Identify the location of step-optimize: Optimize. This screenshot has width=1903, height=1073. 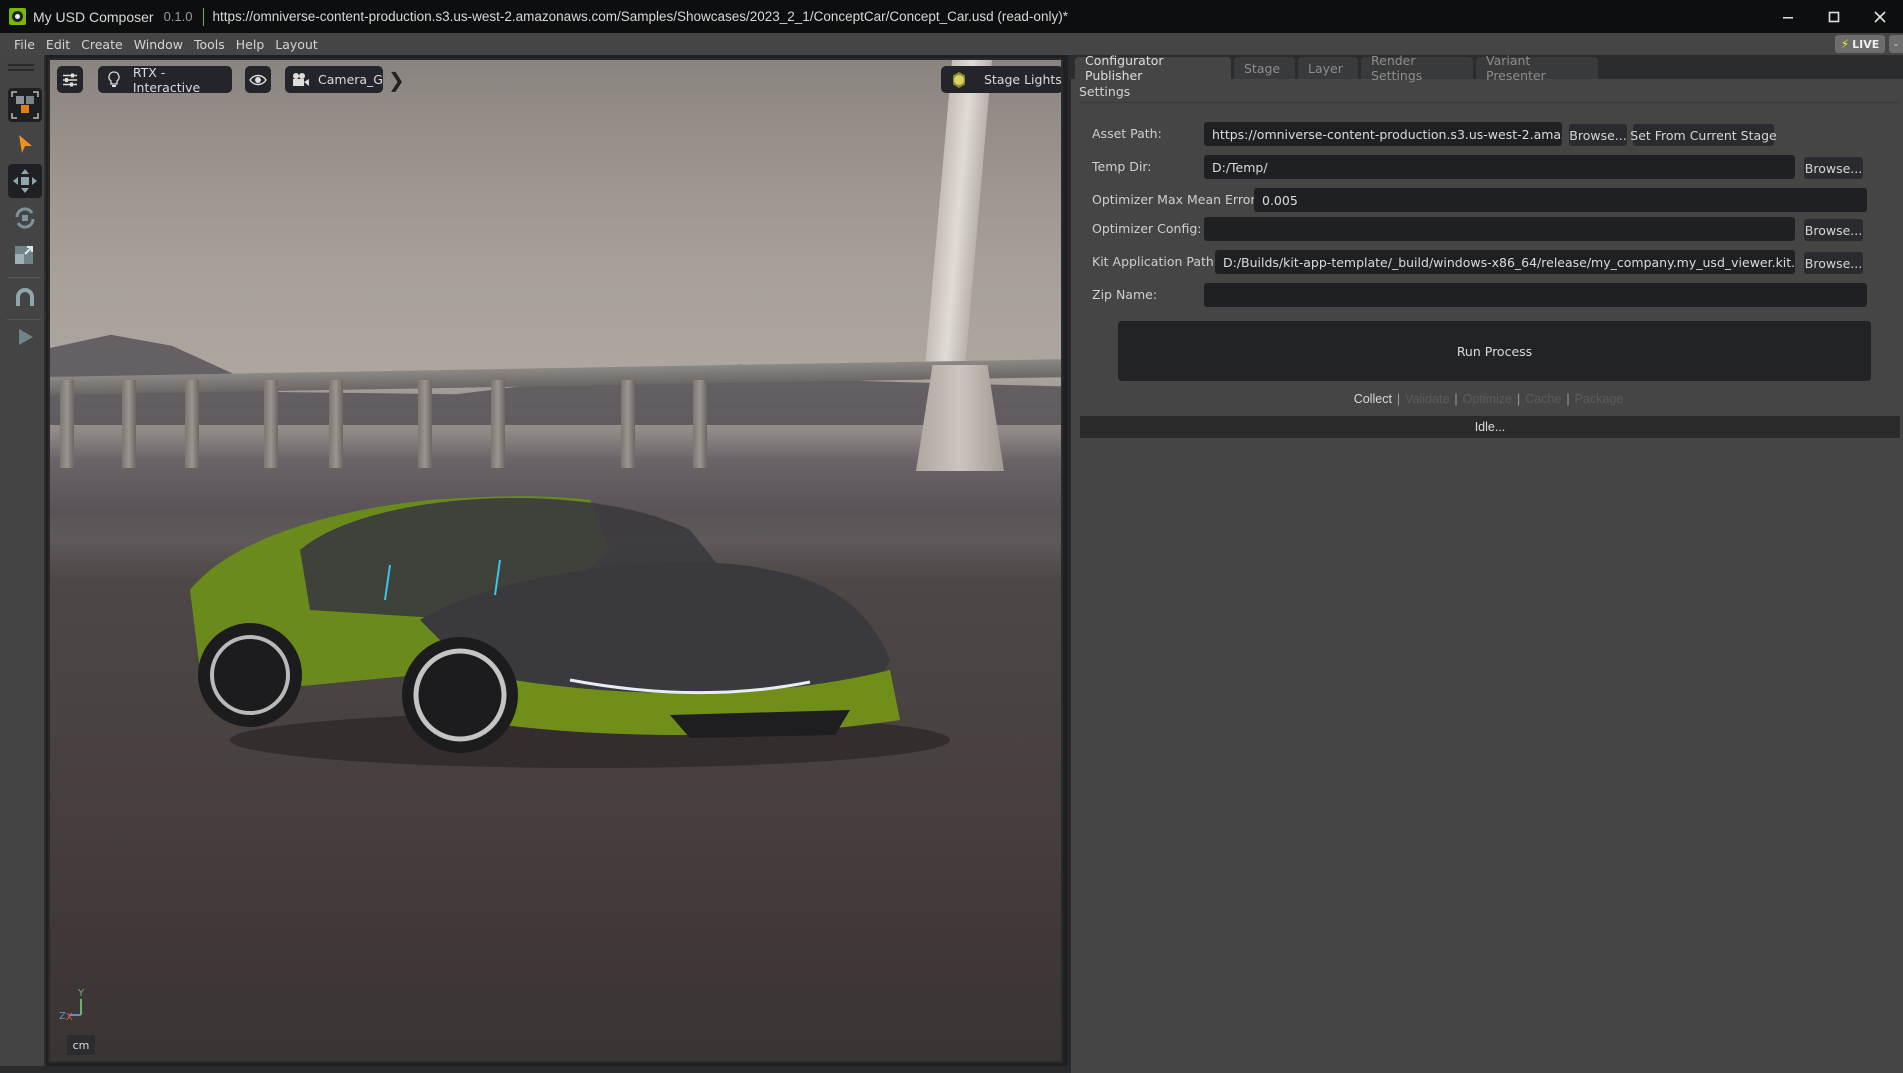
(1487, 399).